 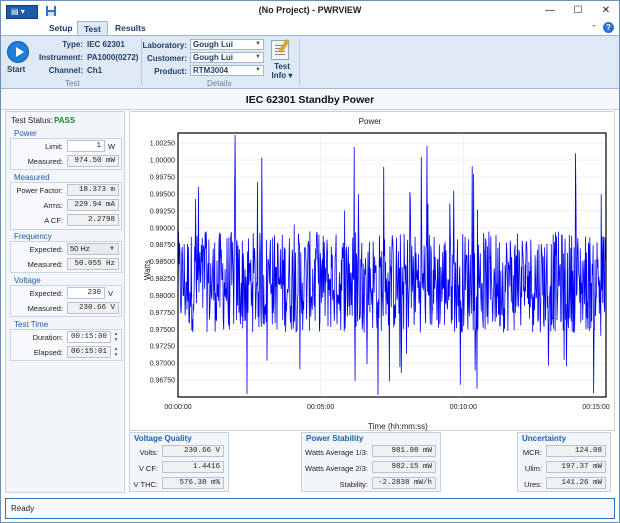 What do you see at coordinates (46, 249) in the screenshot?
I see `frequency-expected-label: Expected:` at bounding box center [46, 249].